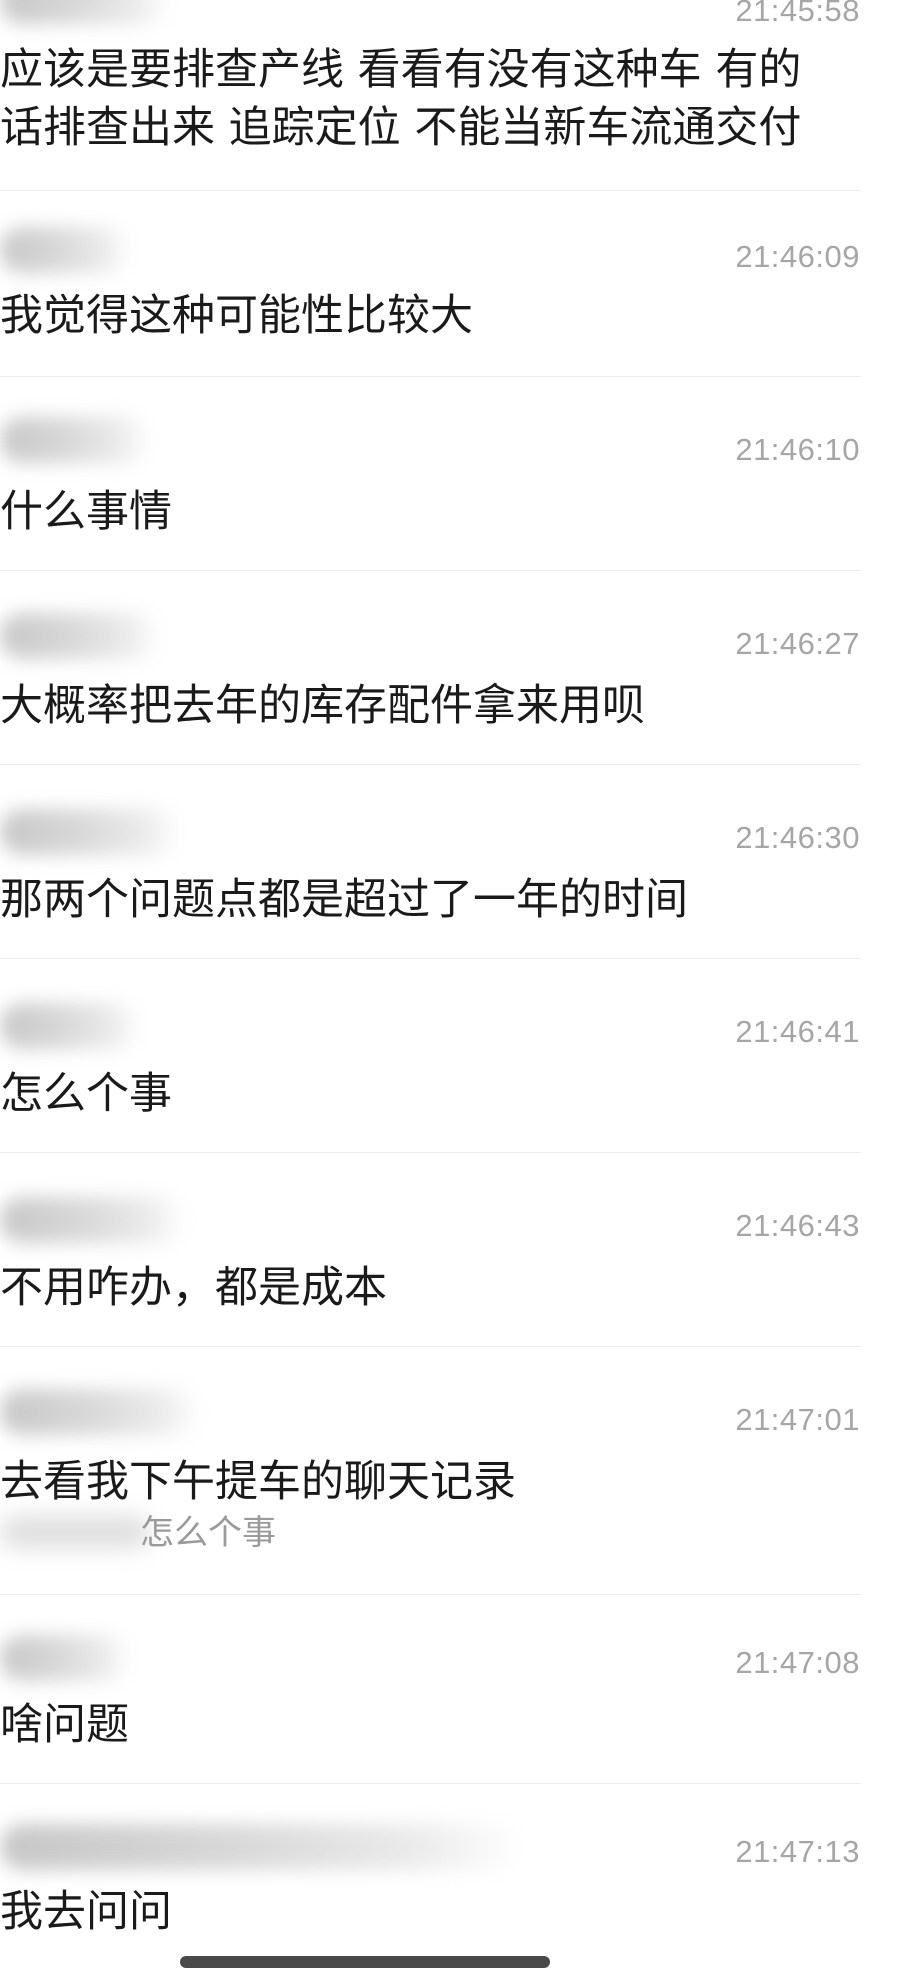 The width and height of the screenshot is (901, 1987). Describe the element at coordinates (236, 316) in the screenshot. I see `message-text-line: 我觉得这种可能性比较大` at that location.